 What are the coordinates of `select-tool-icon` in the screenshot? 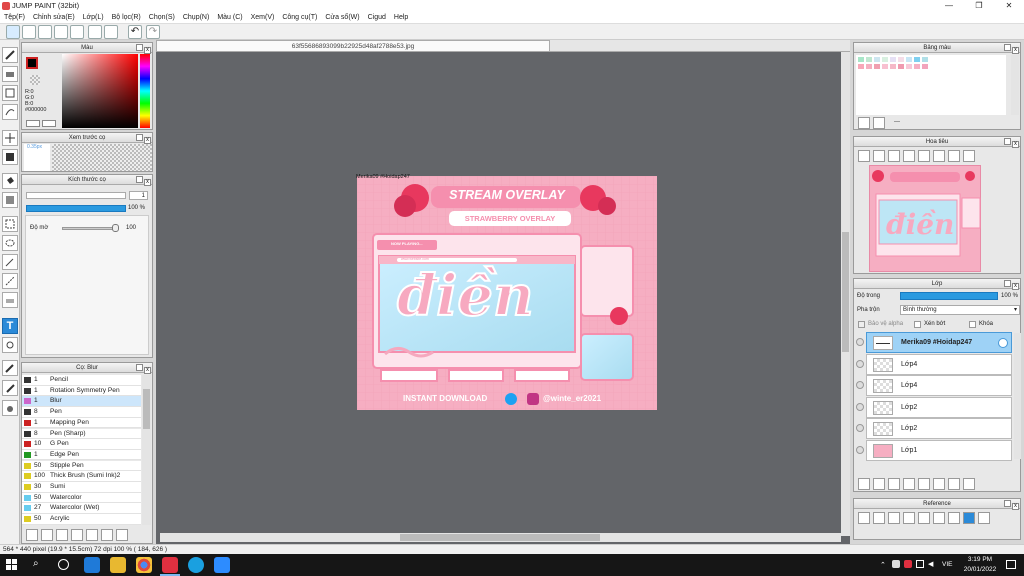 It's located at (10, 224).